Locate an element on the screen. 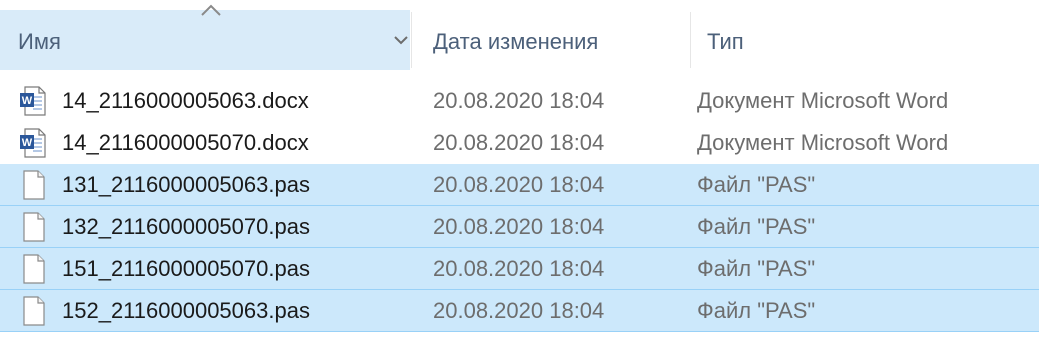 The image size is (1039, 362). file-name: 14_2116000005063.docx is located at coordinates (185, 100).